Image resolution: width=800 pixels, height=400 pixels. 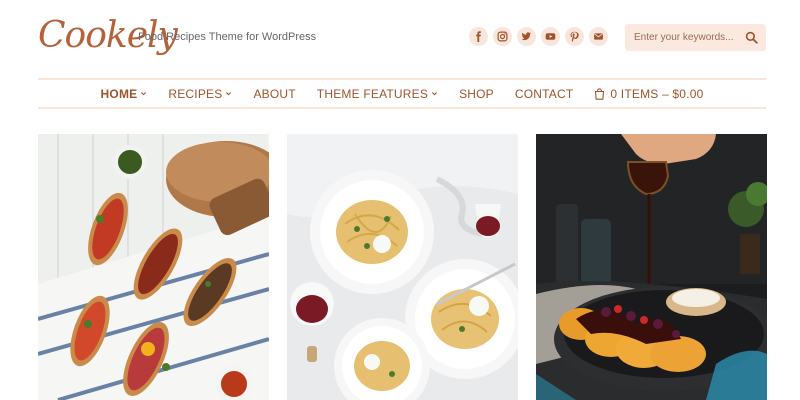 What do you see at coordinates (550, 36) in the screenshot?
I see `youtube-icon` at bounding box center [550, 36].